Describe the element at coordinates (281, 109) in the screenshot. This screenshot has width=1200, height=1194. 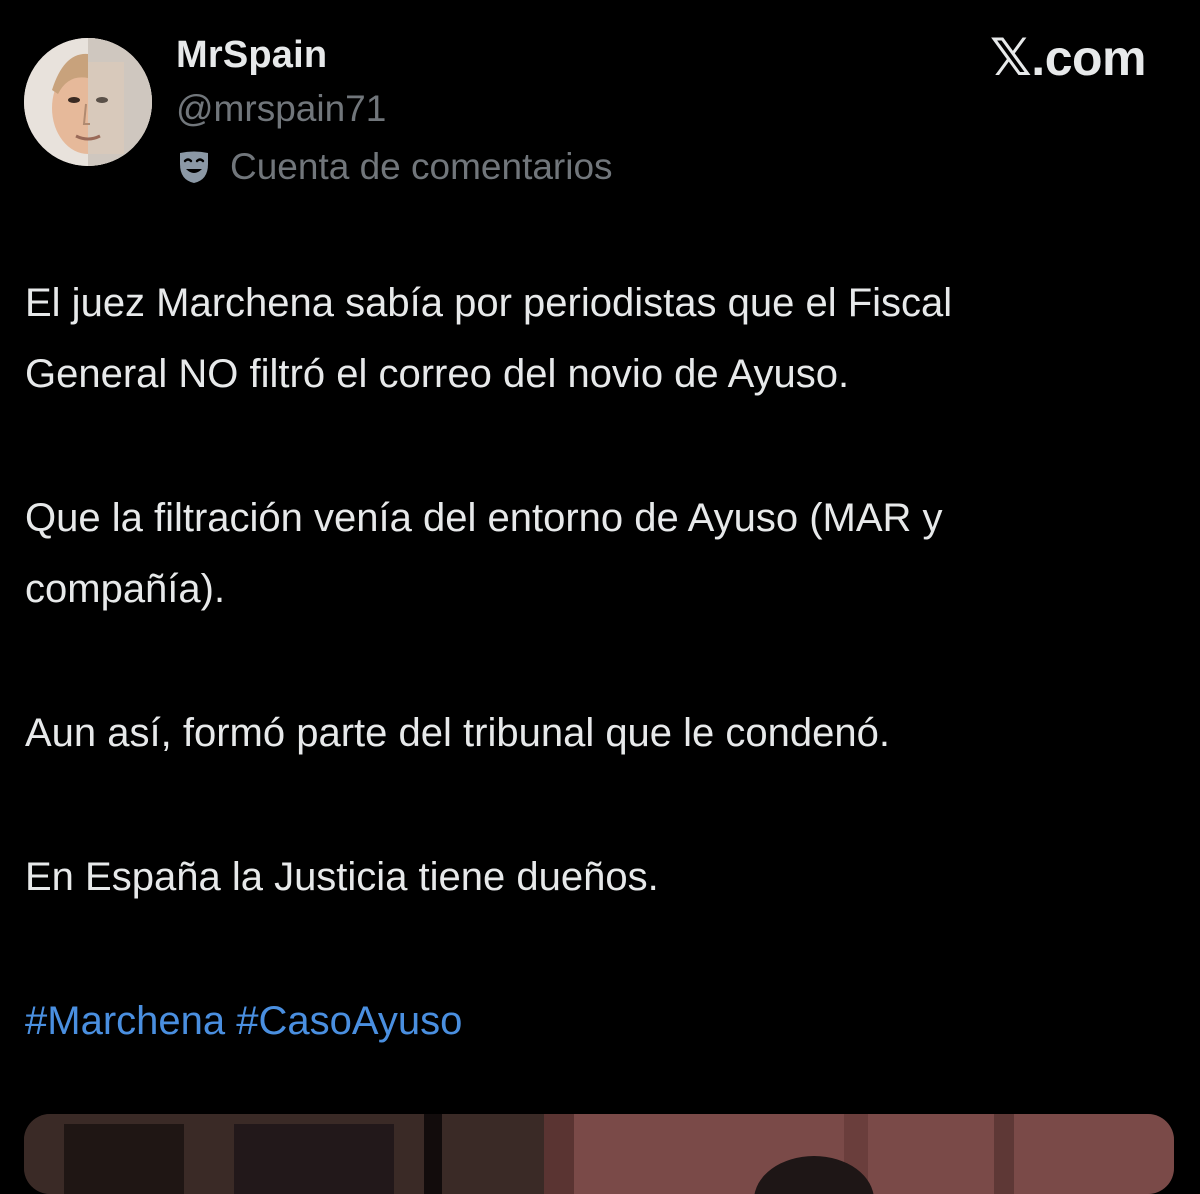
I see `user-handle: @mrspain71` at that location.